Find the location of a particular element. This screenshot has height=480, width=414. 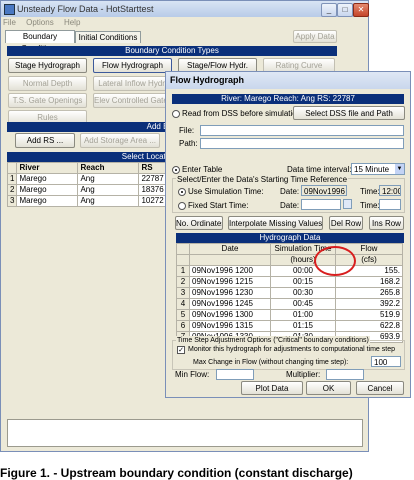

menu-file: File is located at coordinates (9, 22).